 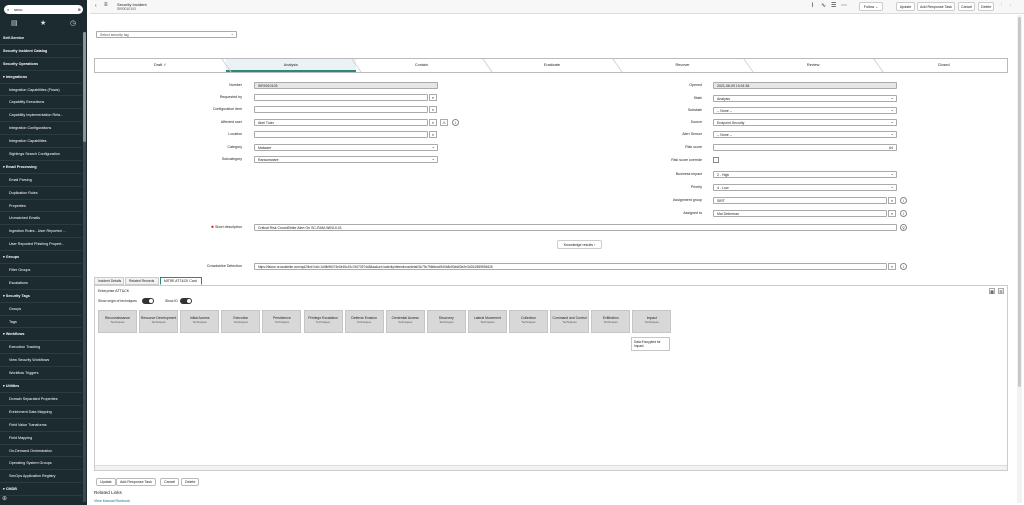 What do you see at coordinates (805, 147) in the screenshot?
I see `risk-score-field: 64` at bounding box center [805, 147].